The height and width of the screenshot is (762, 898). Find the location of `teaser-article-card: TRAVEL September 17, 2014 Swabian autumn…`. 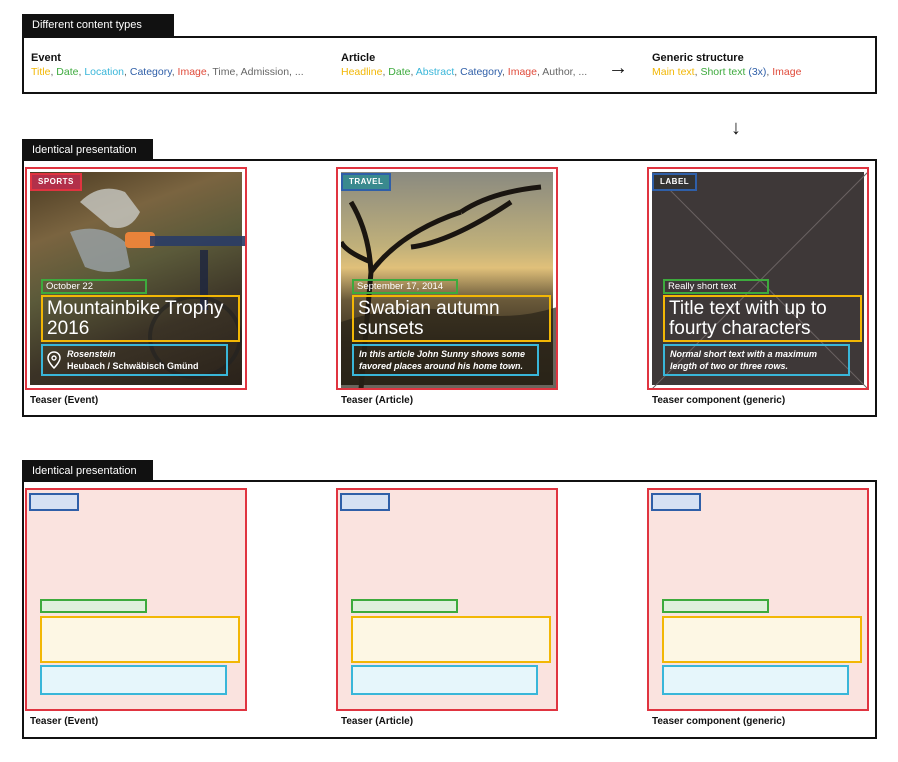

teaser-article-card: TRAVEL September 17, 2014 Swabian autumn… is located at coordinates (447, 278).